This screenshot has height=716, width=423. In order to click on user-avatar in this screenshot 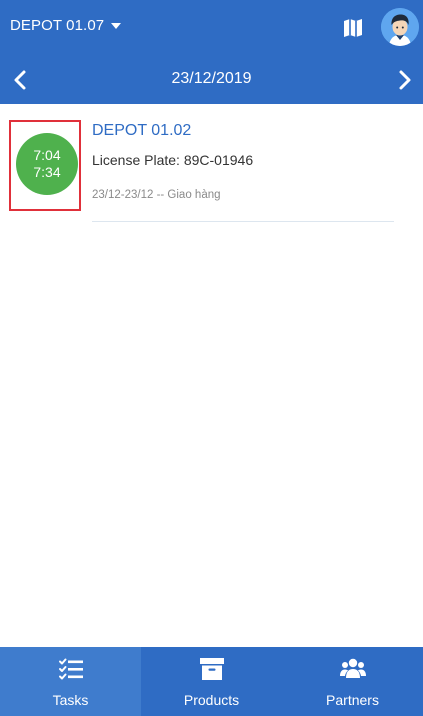, I will do `click(400, 27)`.